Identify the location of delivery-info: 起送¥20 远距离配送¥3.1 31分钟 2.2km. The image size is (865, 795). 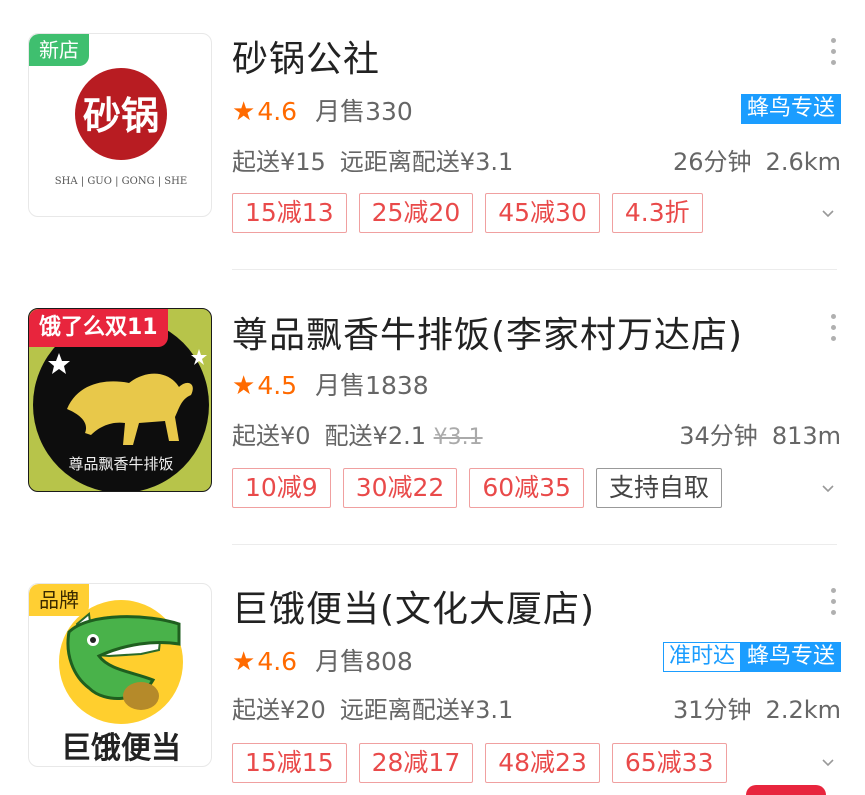
(536, 707).